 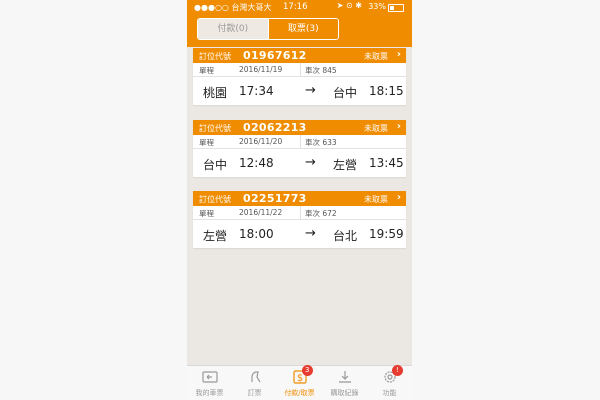 I want to click on notification-badge: !, so click(x=397, y=370).